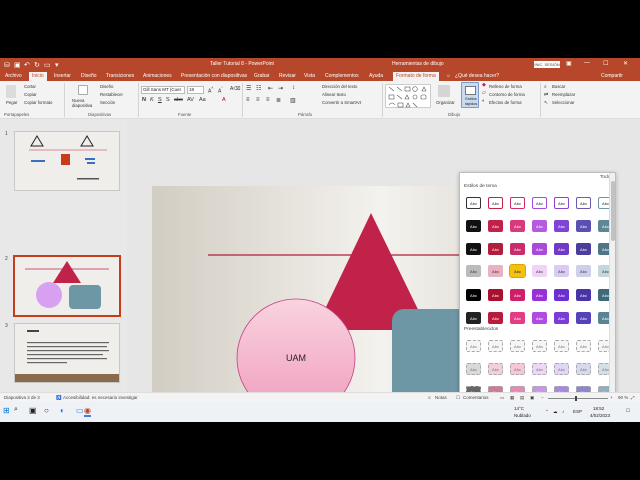  What do you see at coordinates (563, 102) in the screenshot?
I see `select-button: Seleccionar` at bounding box center [563, 102].